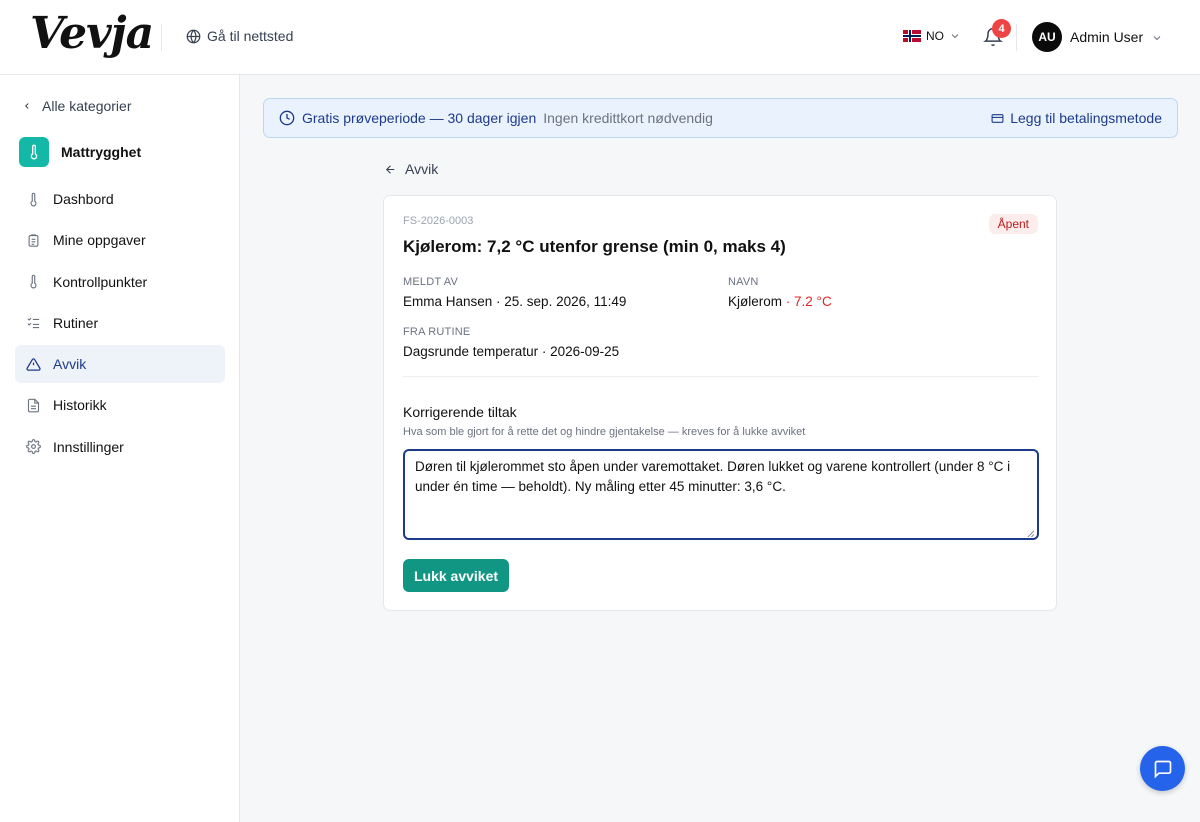 The height and width of the screenshot is (822, 1200). What do you see at coordinates (120, 199) in the screenshot?
I see `sidebar-item-dashbord: Dashbord` at bounding box center [120, 199].